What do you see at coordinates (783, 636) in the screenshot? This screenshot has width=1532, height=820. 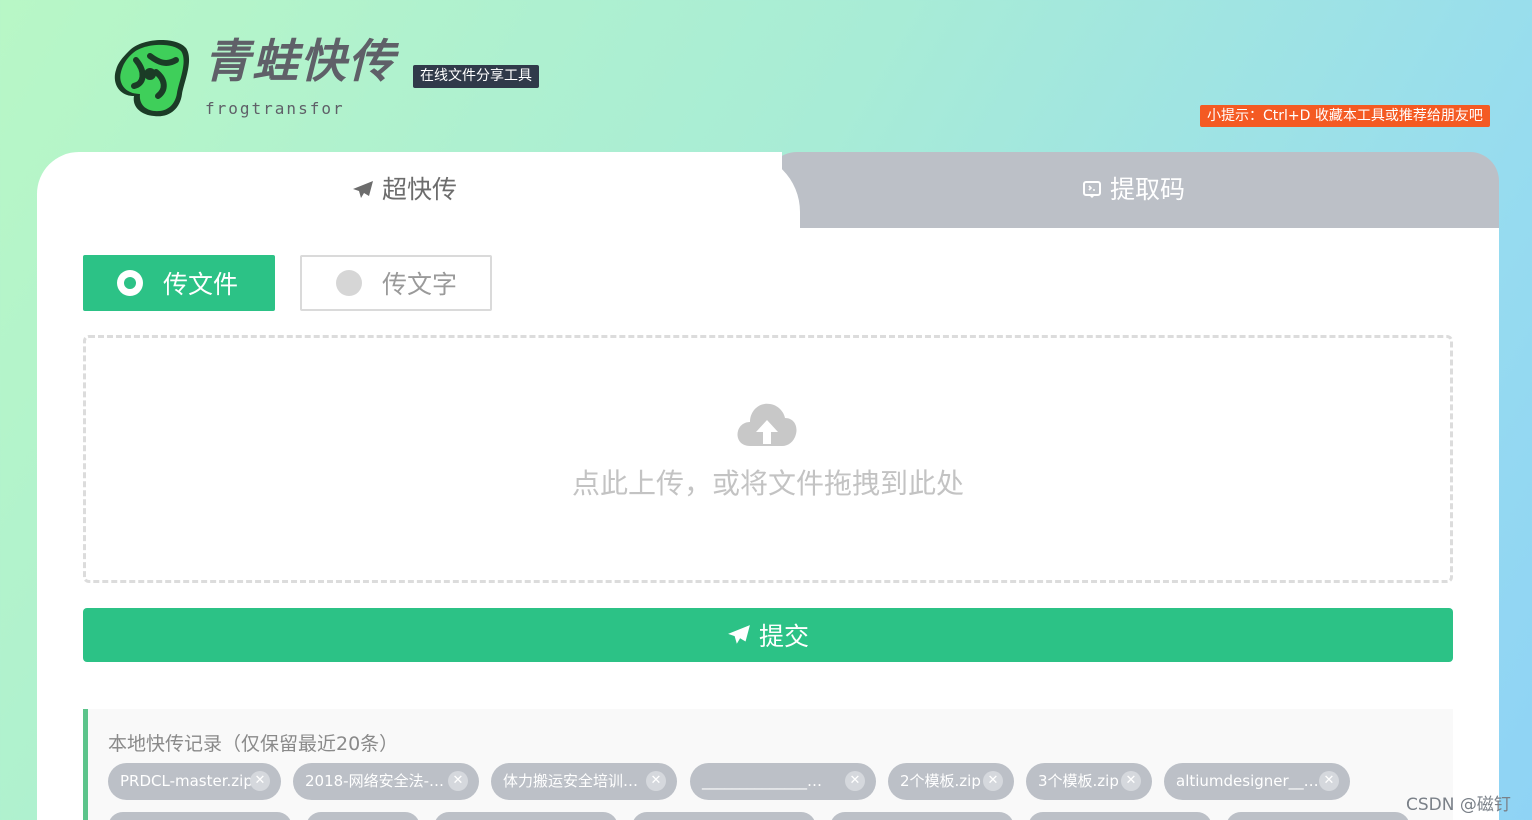 I see `submit-label: 提交` at bounding box center [783, 636].